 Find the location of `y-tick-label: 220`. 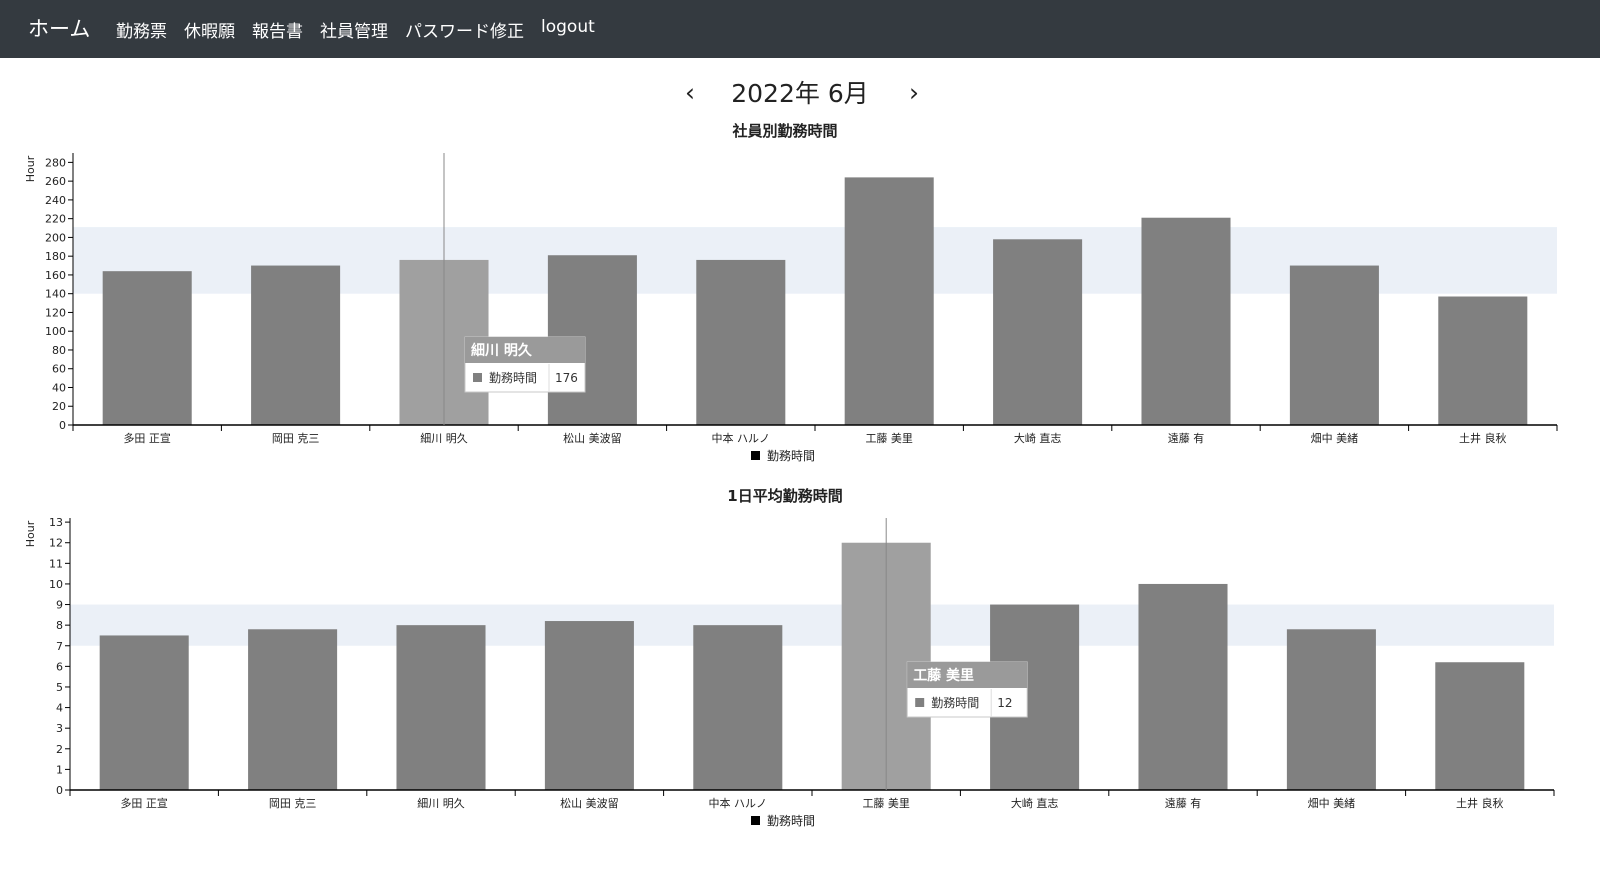

y-tick-label: 220 is located at coordinates (55, 219).